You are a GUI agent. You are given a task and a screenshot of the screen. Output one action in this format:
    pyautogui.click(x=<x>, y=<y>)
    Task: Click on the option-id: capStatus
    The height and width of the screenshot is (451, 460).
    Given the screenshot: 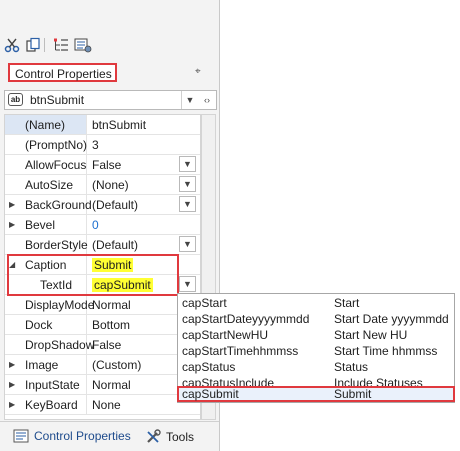 What is the action you would take?
    pyautogui.click(x=209, y=367)
    